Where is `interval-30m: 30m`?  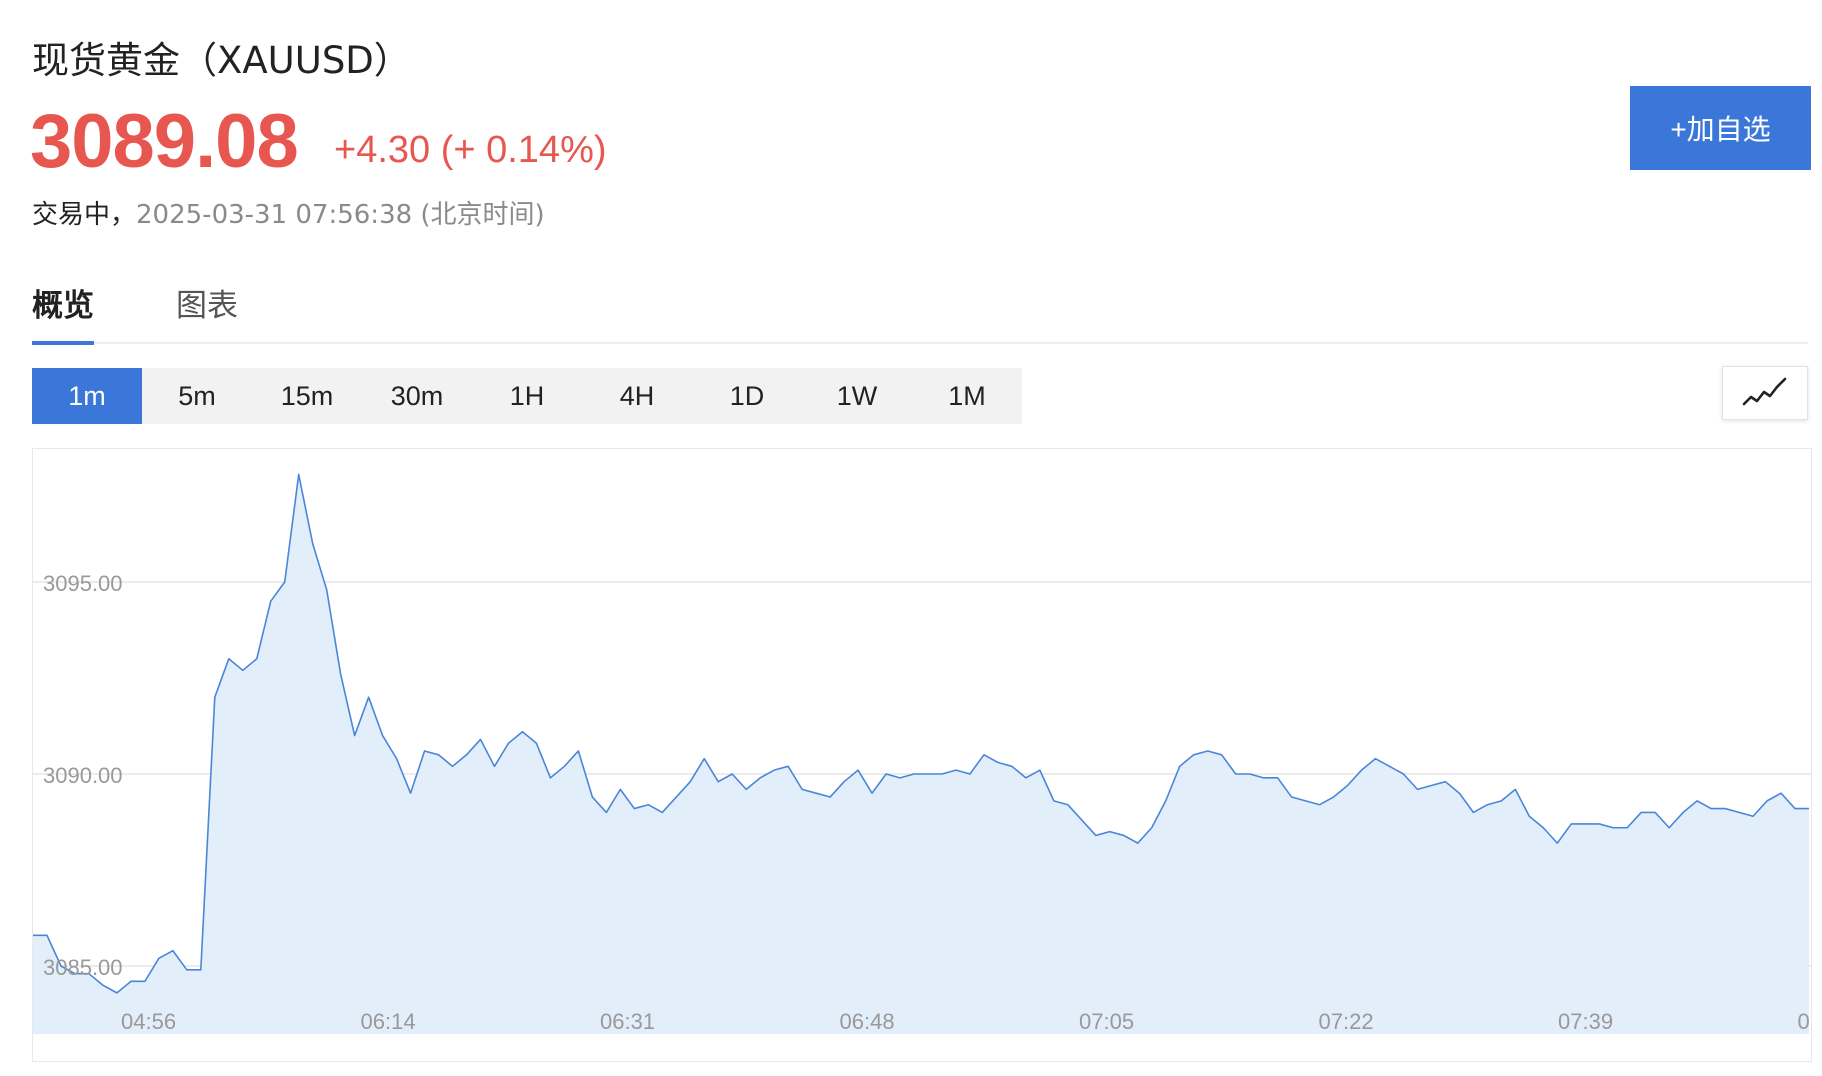 interval-30m: 30m is located at coordinates (417, 396).